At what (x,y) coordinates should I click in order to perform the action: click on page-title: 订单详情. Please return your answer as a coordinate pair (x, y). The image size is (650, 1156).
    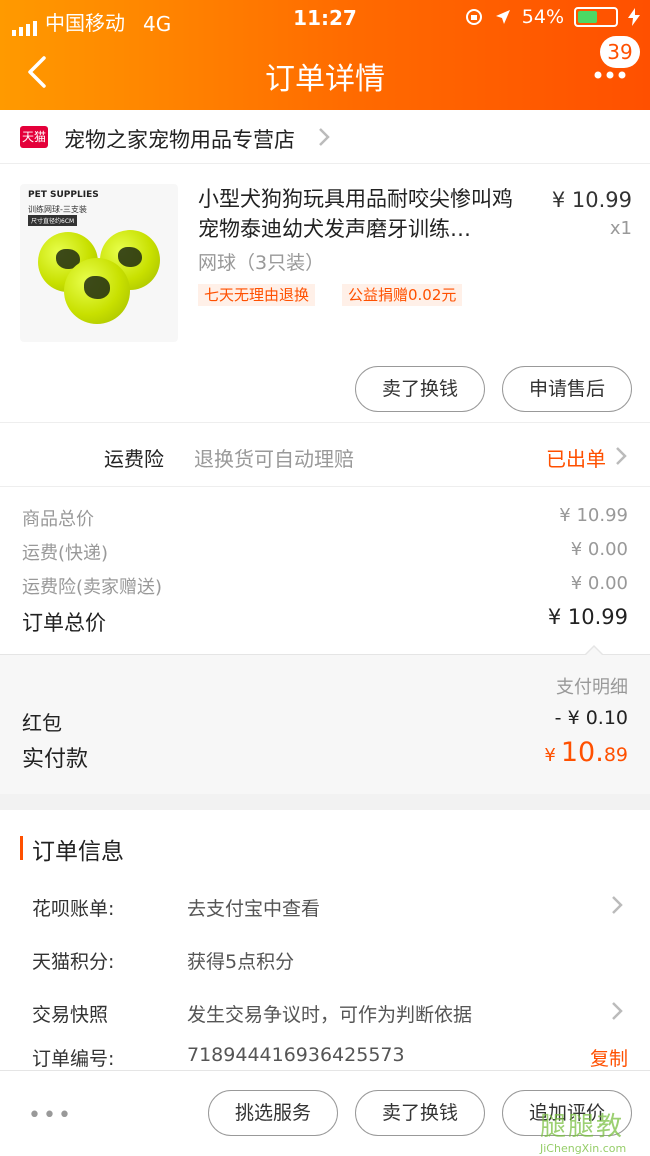
    Looking at the image, I should click on (325, 79).